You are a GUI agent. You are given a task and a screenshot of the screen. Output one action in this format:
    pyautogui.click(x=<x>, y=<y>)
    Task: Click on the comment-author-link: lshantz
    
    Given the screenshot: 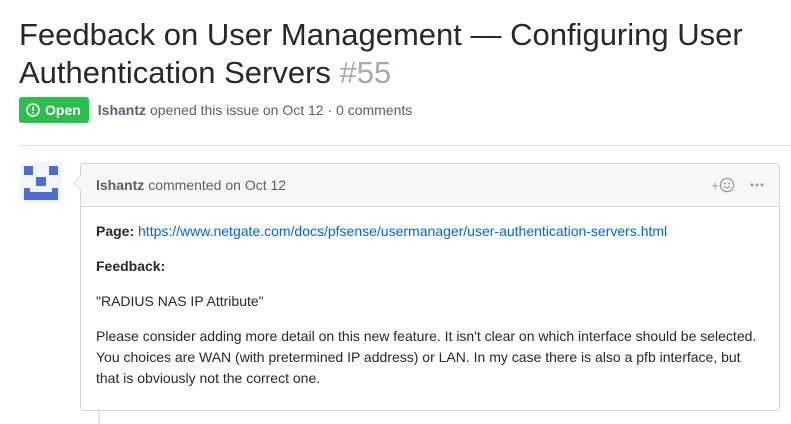 What is the action you would take?
    pyautogui.click(x=120, y=185)
    